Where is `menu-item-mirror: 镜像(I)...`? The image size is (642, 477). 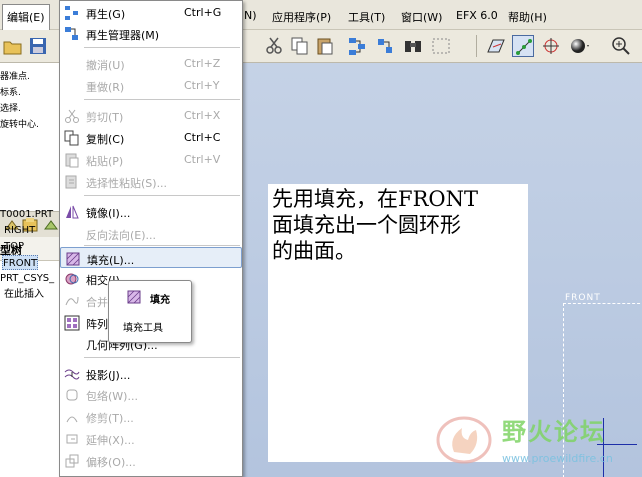
menu-item-mirror: 镜像(I)... is located at coordinates (151, 211).